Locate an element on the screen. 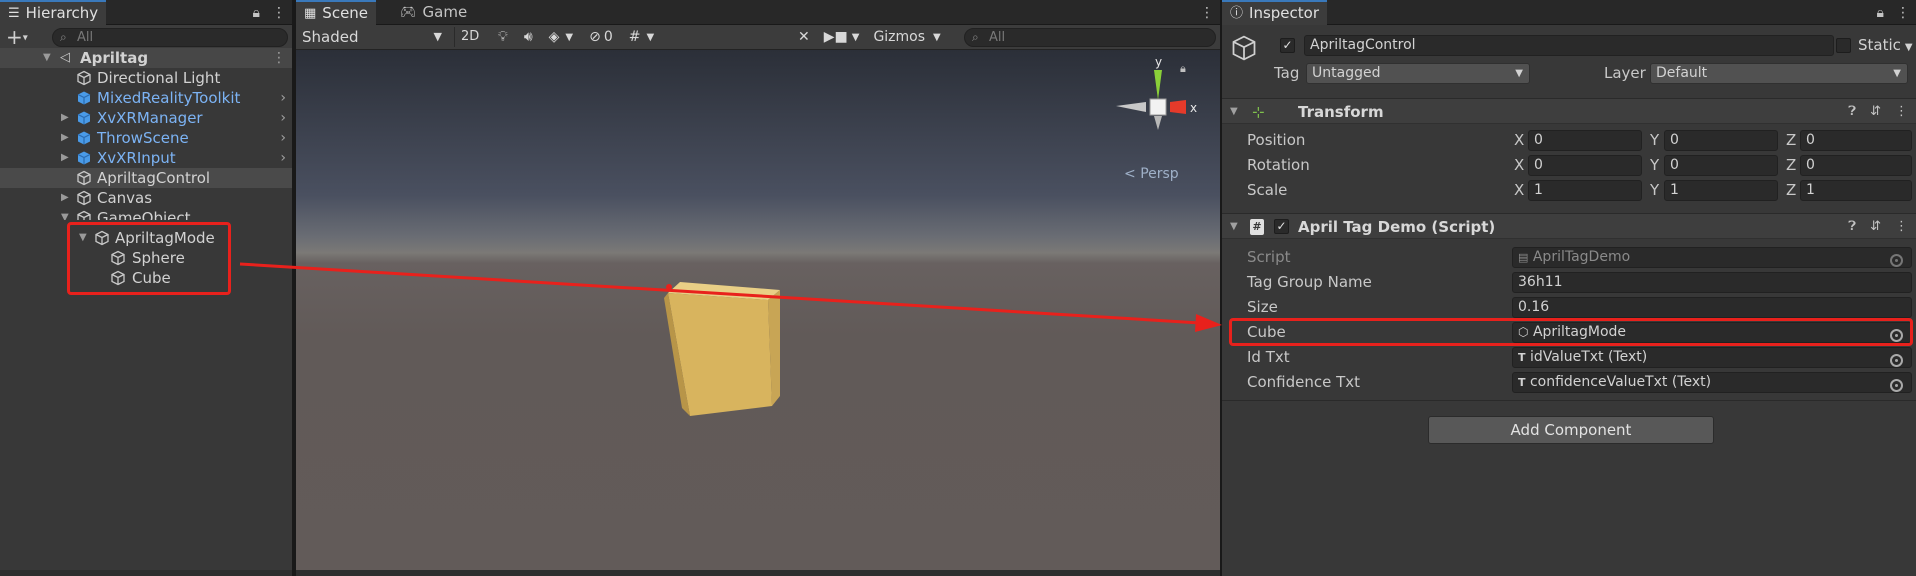 The image size is (1916, 576). annotation-dot is located at coordinates (669, 287).